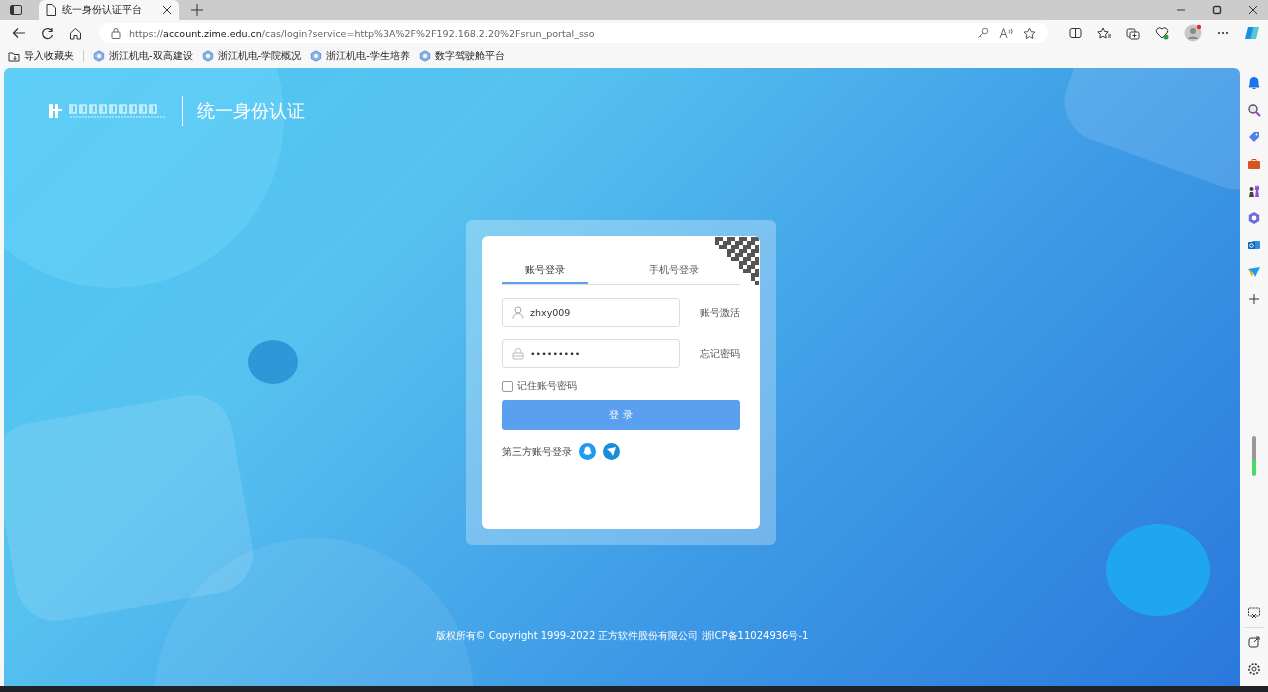 The height and width of the screenshot is (692, 1268). What do you see at coordinates (362, 33) in the screenshot?
I see `url-text: https://account.zime.edu.cn/cas/login?service=http%3A%2F%2F192.168.2.20%2Fsrun_portal_sso` at bounding box center [362, 33].